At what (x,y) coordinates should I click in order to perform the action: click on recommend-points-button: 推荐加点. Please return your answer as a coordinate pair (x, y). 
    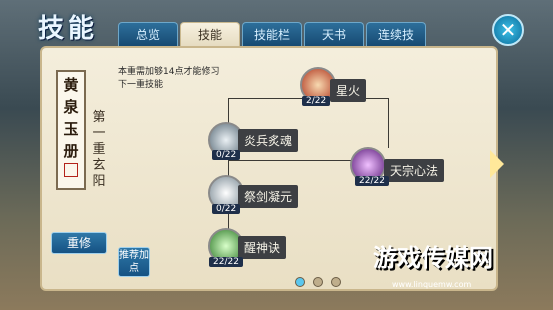
    Looking at the image, I should click on (134, 262).